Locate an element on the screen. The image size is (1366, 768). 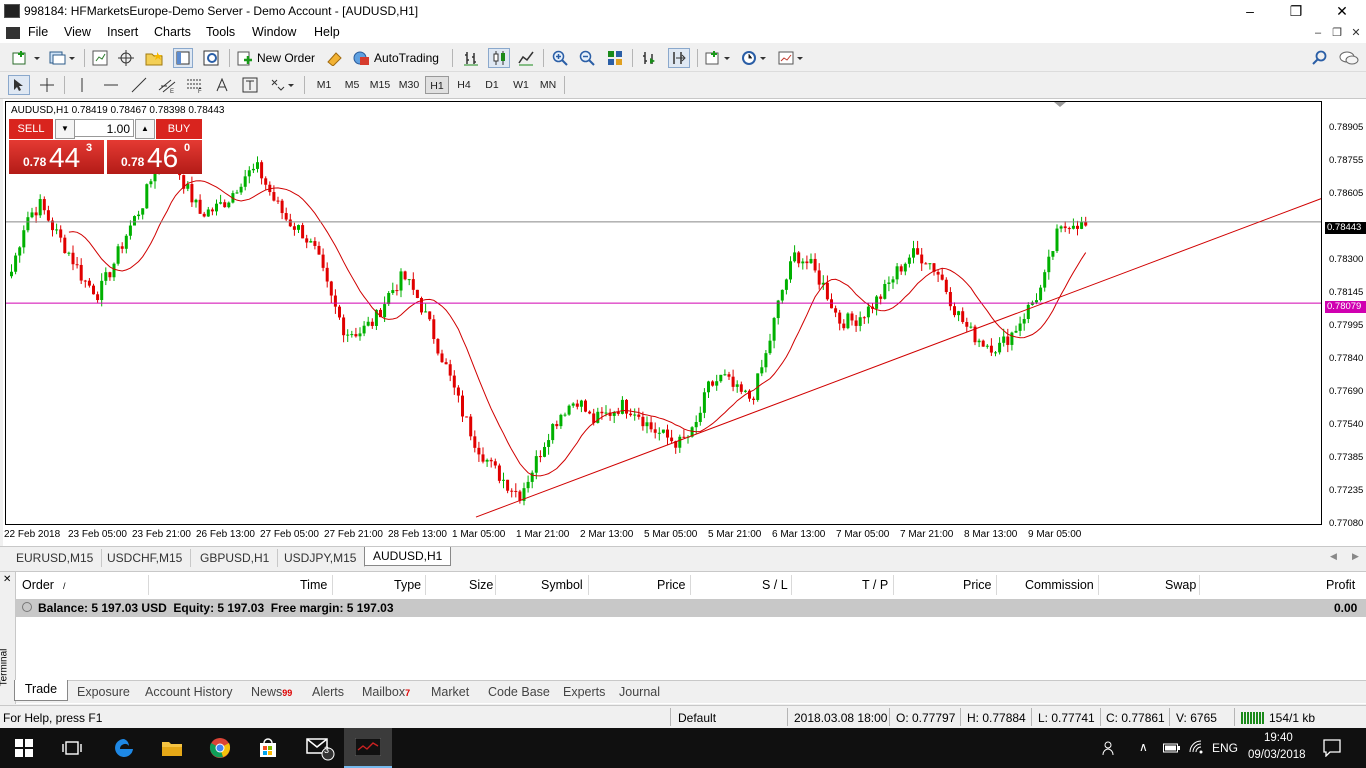
menu-charts: Charts is located at coordinates (172, 32).